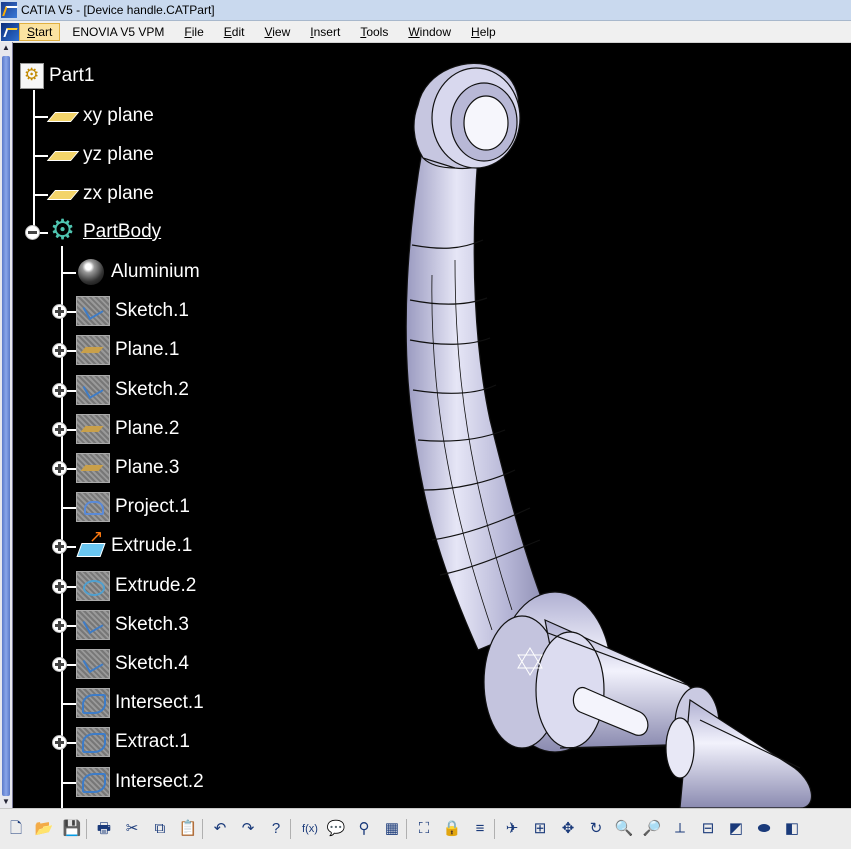 This screenshot has height=849, width=851. I want to click on lock-icon: 🔒, so click(452, 829).